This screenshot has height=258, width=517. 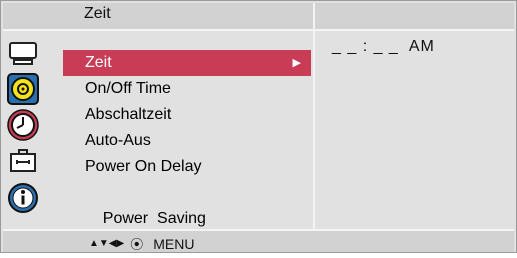 I want to click on menu-item-power-saving: Power Saving, so click(x=187, y=203).